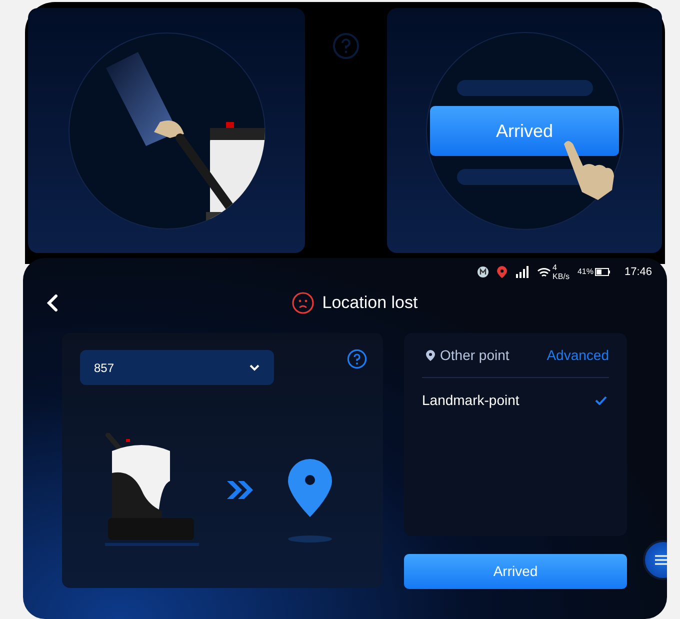 The width and height of the screenshot is (680, 619). Describe the element at coordinates (543, 272) in the screenshot. I see `wifi-icon` at that location.